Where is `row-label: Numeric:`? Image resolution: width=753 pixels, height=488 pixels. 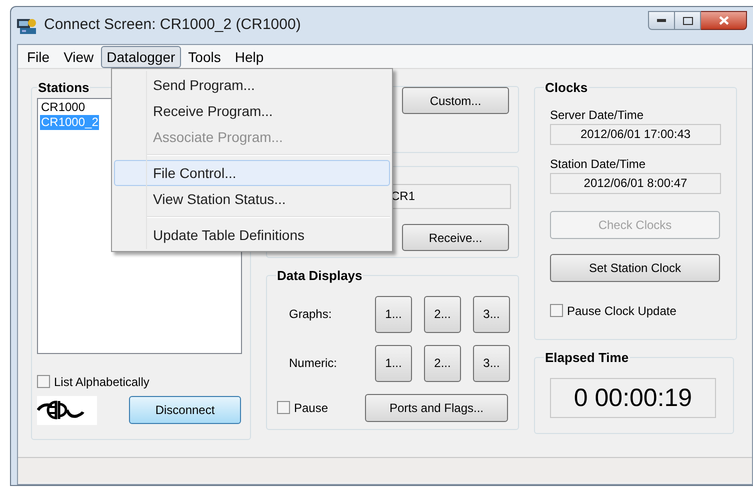
row-label: Numeric: is located at coordinates (313, 363).